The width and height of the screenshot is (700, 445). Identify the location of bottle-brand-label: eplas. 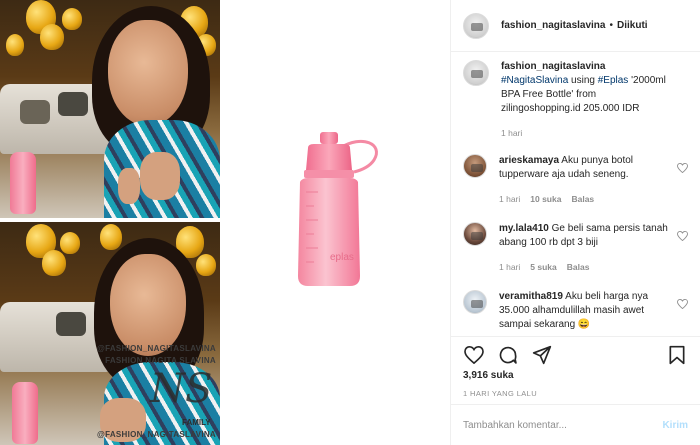
(342, 257).